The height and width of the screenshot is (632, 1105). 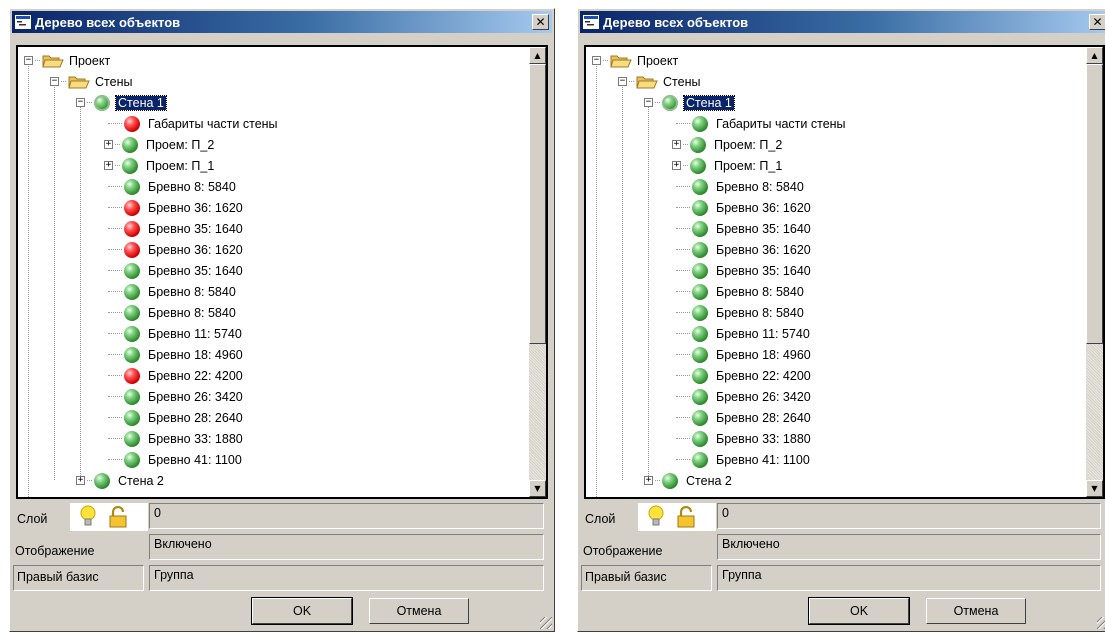 I want to click on tree-guide-line, so click(x=80, y=291).